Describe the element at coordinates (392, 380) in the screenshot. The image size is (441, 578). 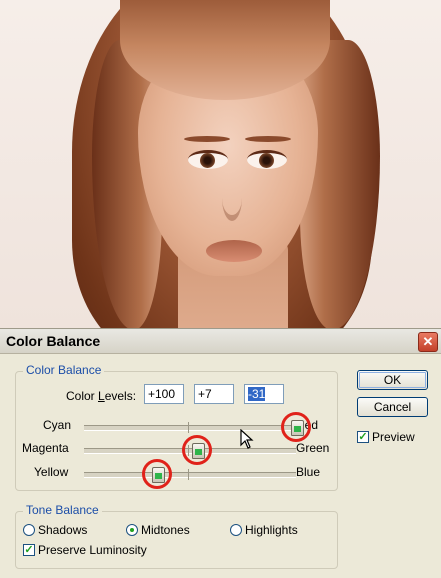
I see `ok-button: OK` at that location.